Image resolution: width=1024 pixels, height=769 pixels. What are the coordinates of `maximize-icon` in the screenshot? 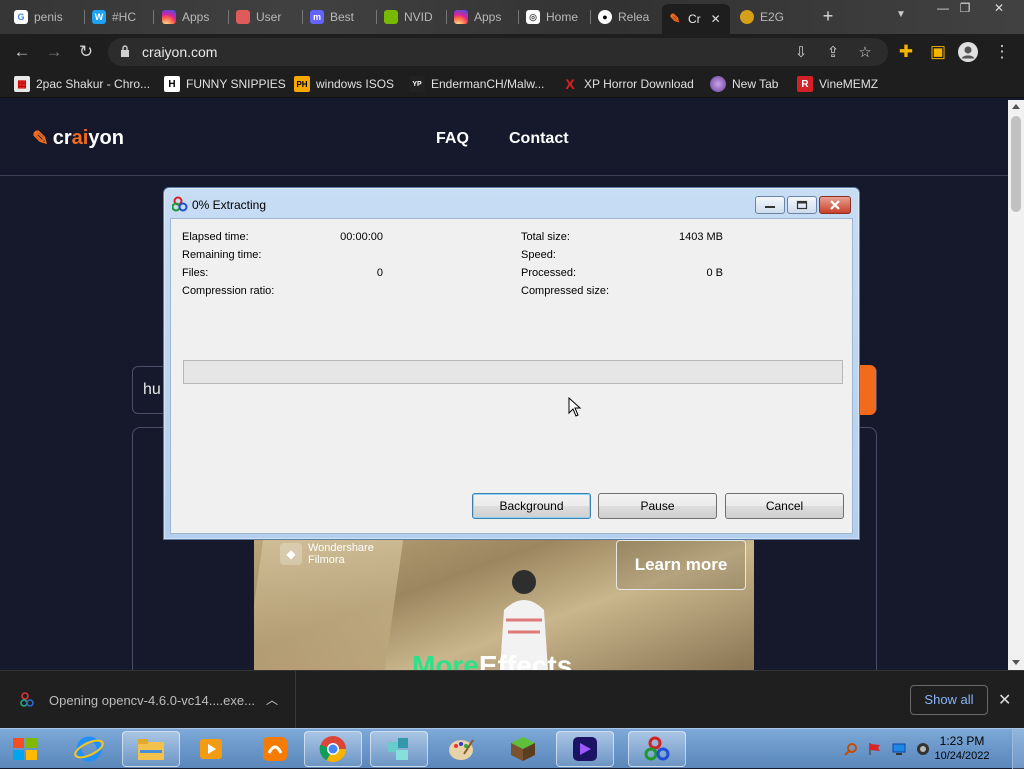 It's located at (802, 205).